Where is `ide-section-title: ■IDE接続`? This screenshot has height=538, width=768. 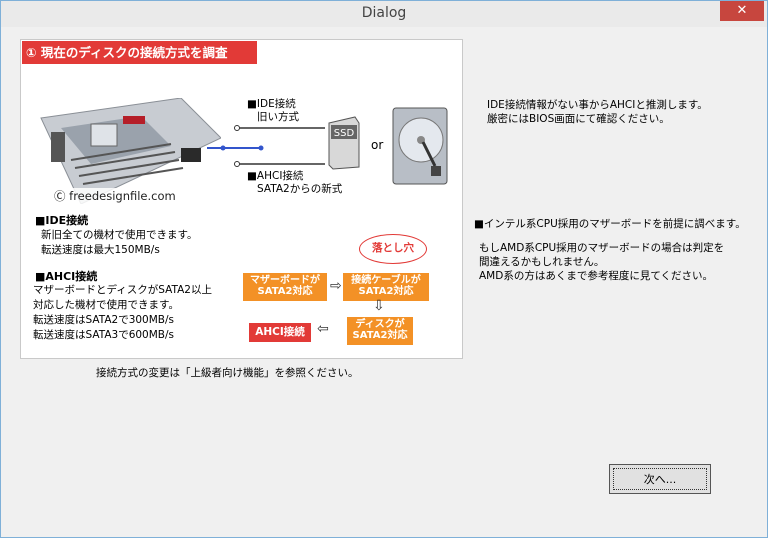
ide-section-title: ■IDE接続 is located at coordinates (62, 220).